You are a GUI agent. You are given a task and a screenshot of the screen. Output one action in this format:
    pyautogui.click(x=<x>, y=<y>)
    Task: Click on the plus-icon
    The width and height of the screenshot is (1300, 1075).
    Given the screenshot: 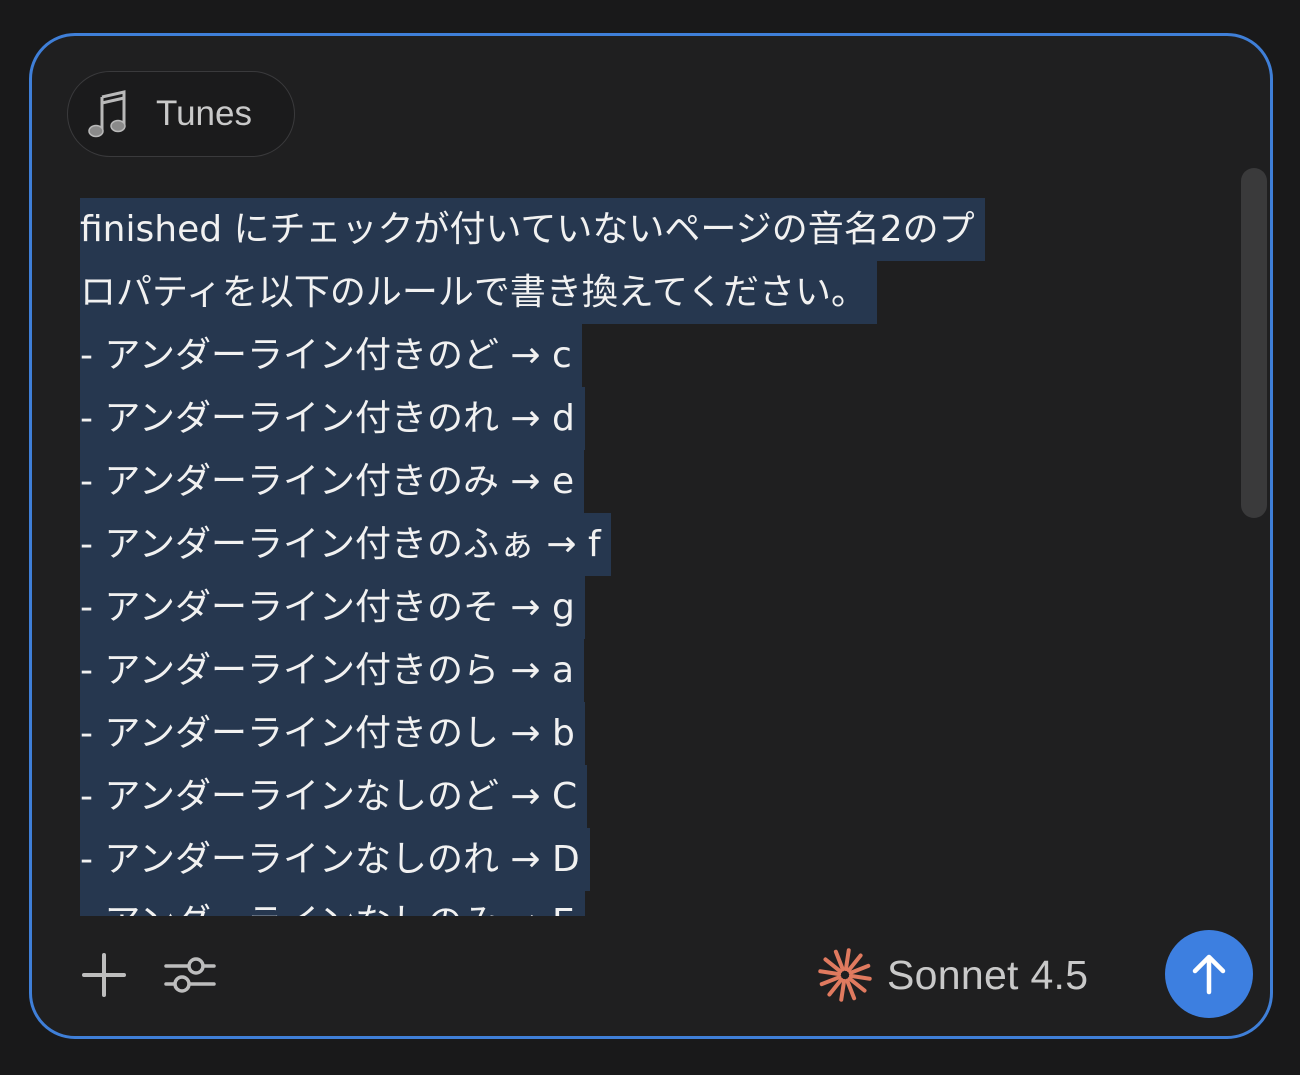 What is the action you would take?
    pyautogui.click(x=104, y=975)
    